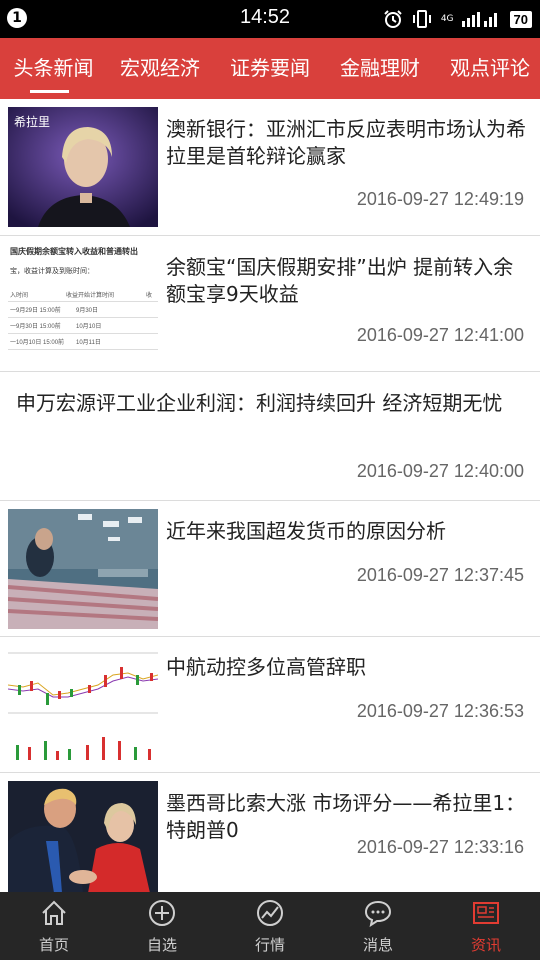  What do you see at coordinates (265, 17) in the screenshot?
I see `status-time: 14:52` at bounding box center [265, 17].